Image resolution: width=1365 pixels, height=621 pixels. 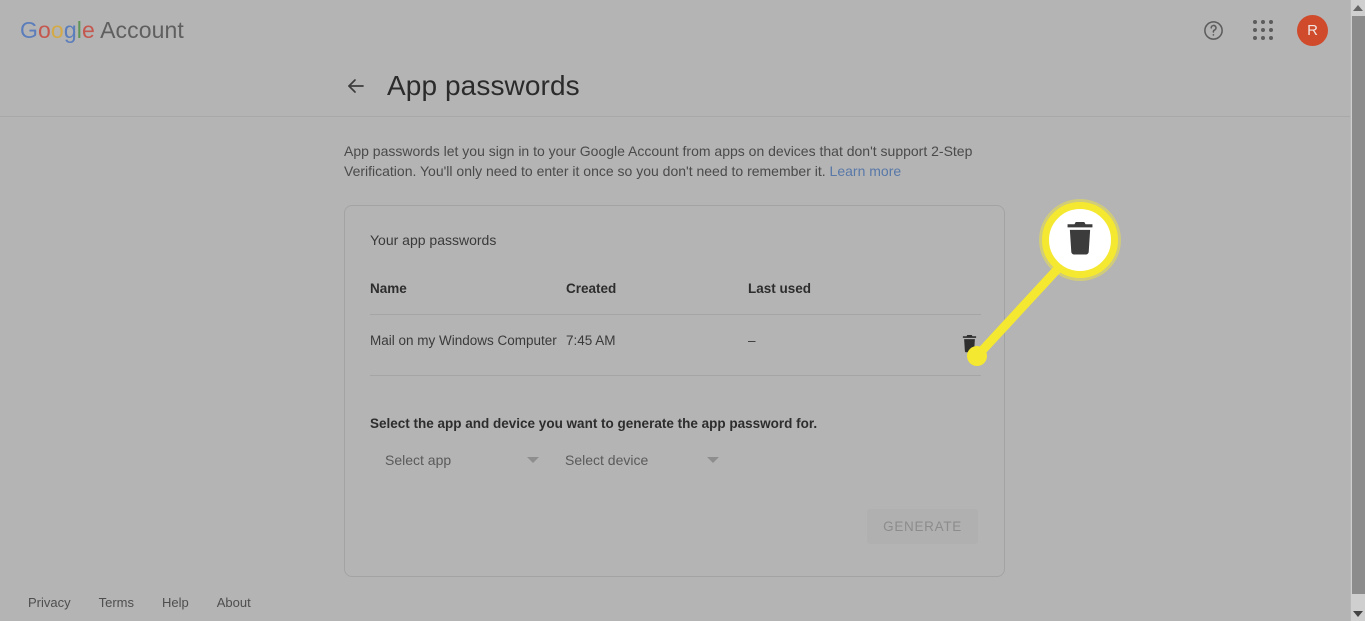 What do you see at coordinates (418, 460) in the screenshot?
I see `select-app-value: Select app` at bounding box center [418, 460].